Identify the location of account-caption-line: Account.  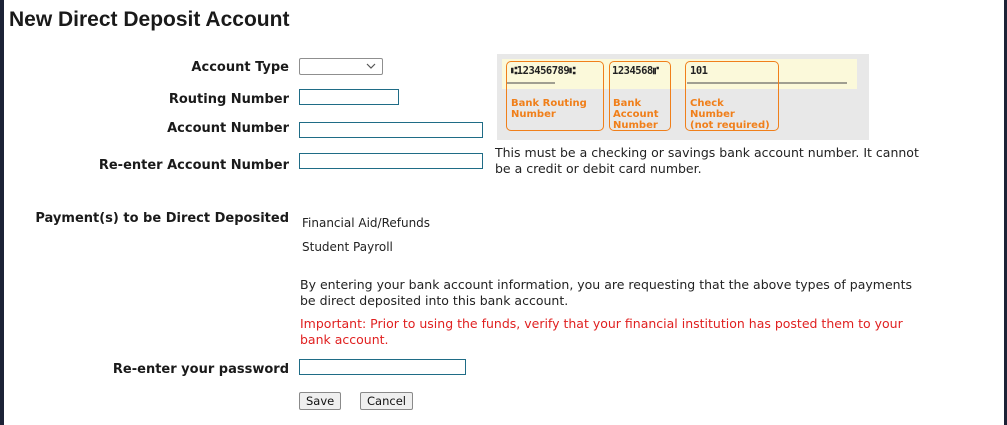
(636, 114).